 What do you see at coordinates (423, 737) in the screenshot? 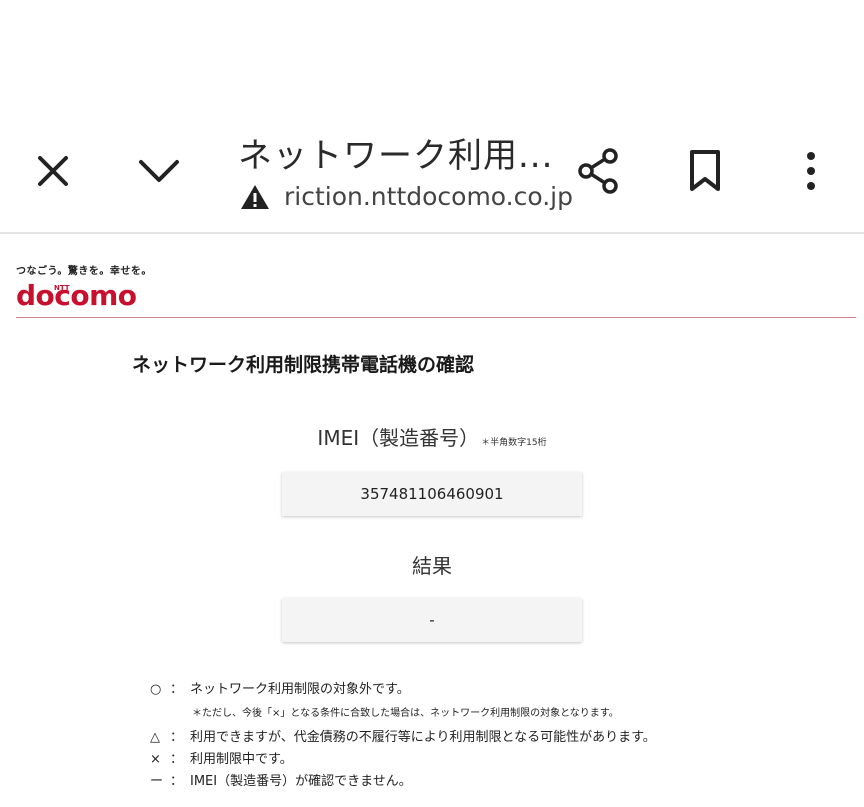
I see `legend-text: 利用できますが、代金債務の不履行等により利用制限となる可能性があります。` at bounding box center [423, 737].